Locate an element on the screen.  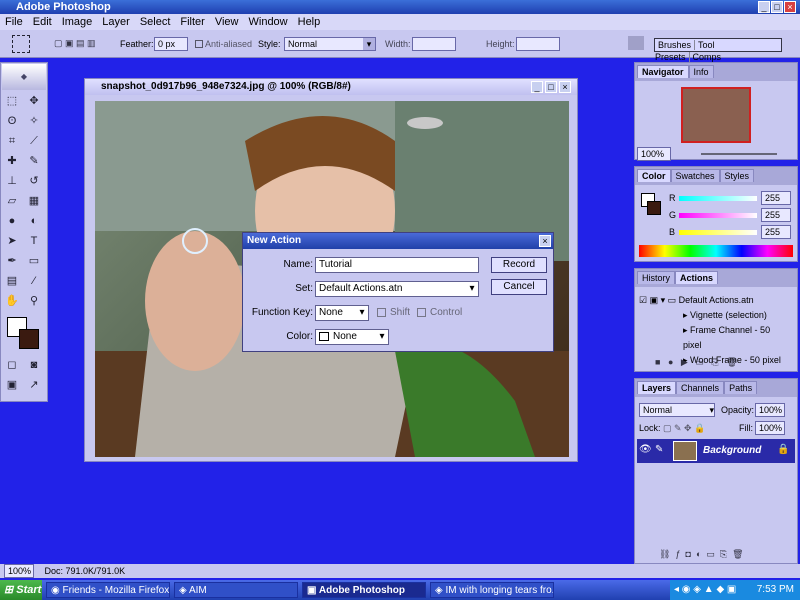
control-checkbox is located at coordinates (421, 312).